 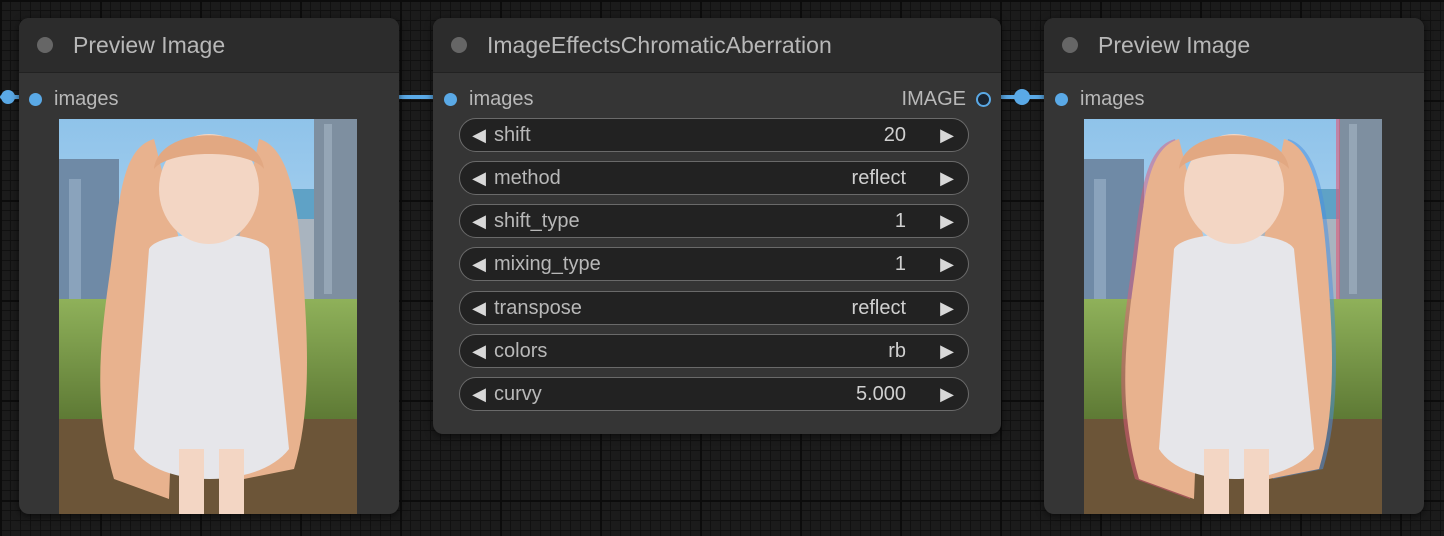 What do you see at coordinates (512, 134) in the screenshot?
I see `widget-name: shift` at bounding box center [512, 134].